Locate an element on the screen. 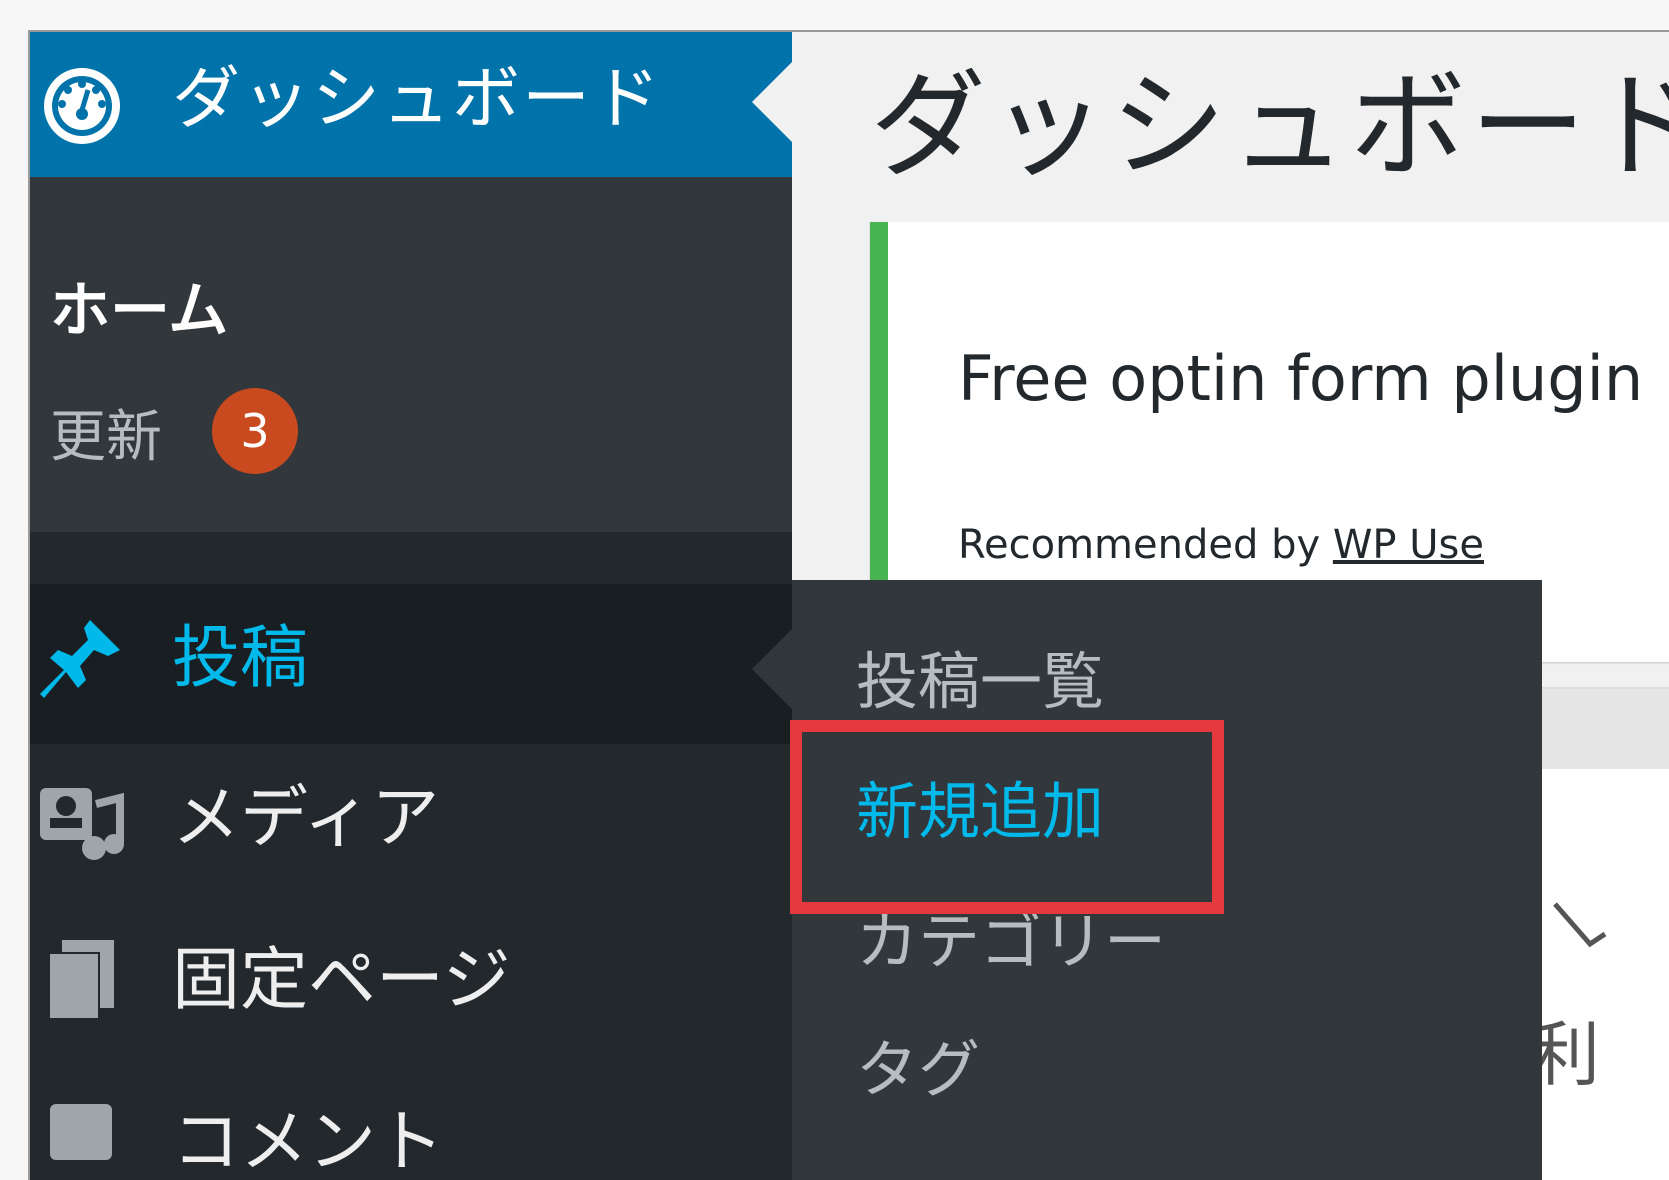 This screenshot has width=1669, height=1180. flyout-item-all-posts: 投稿一覧 is located at coordinates (980, 682).